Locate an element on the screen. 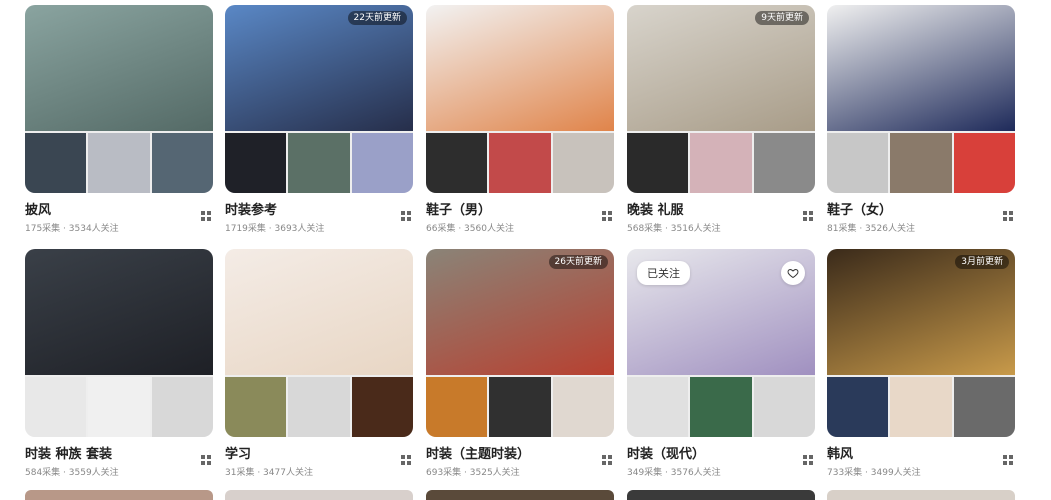 The height and width of the screenshot is (500, 1051). board-card: 鞋子（男） 66采集 · 3560人关注 is located at coordinates (520, 120).